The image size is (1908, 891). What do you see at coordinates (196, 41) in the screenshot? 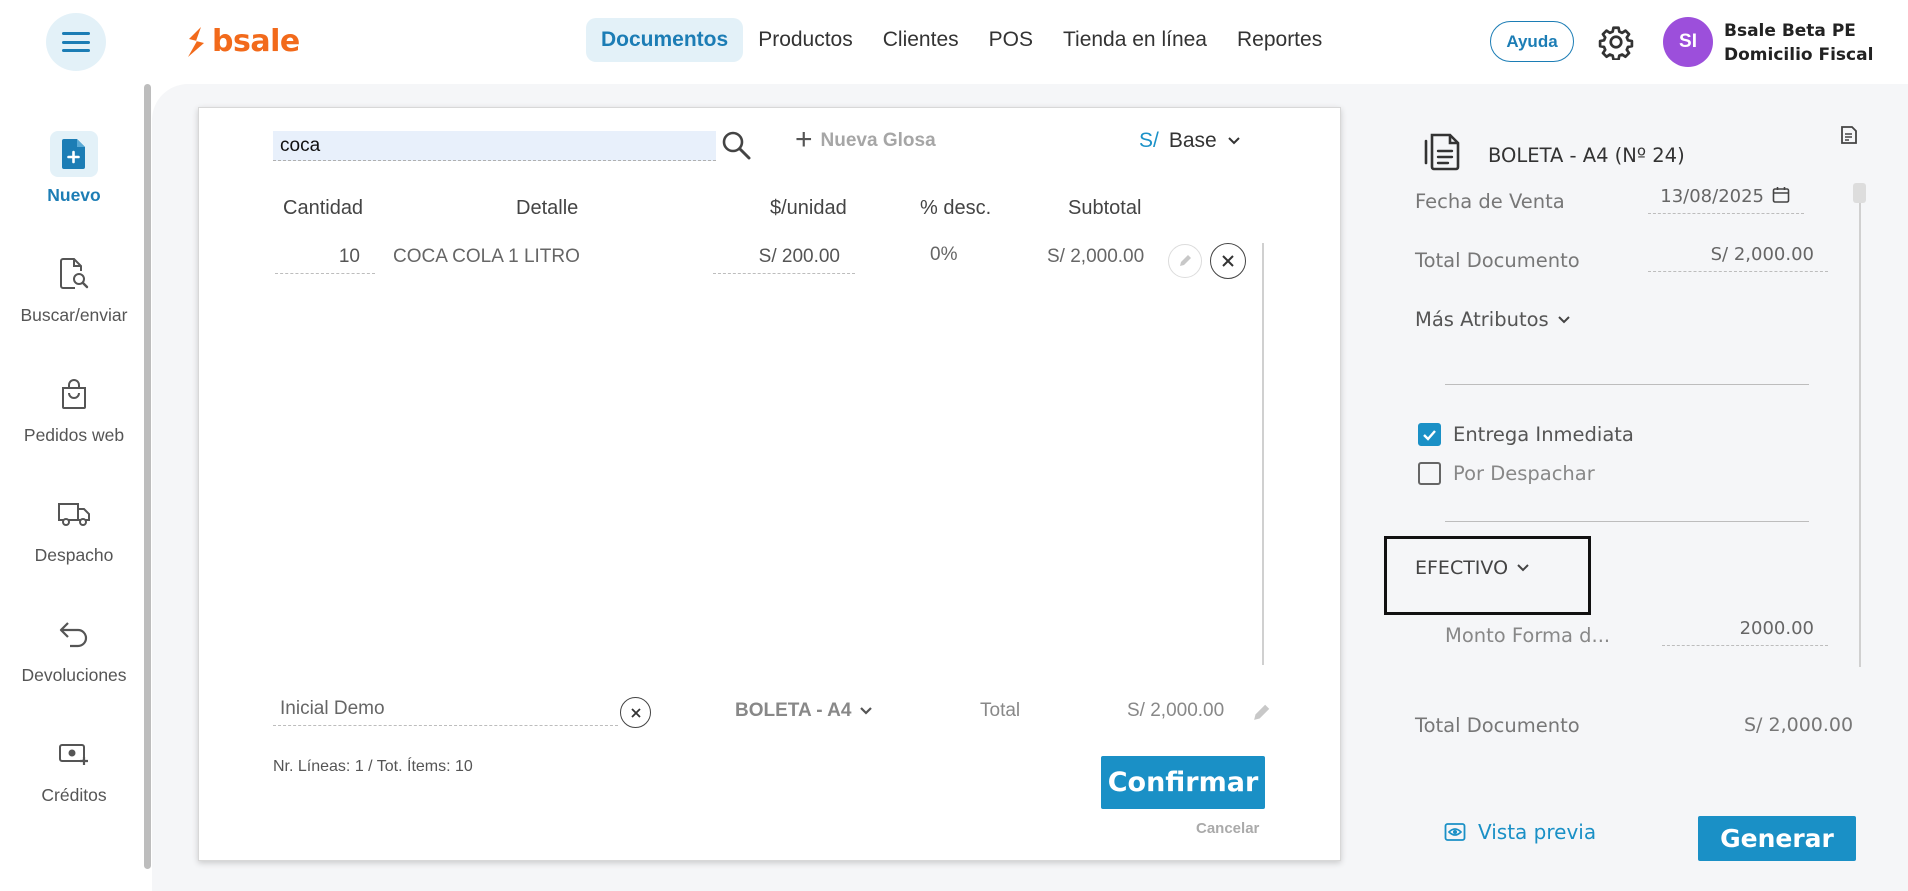
I see `bsale-logo-icon` at bounding box center [196, 41].